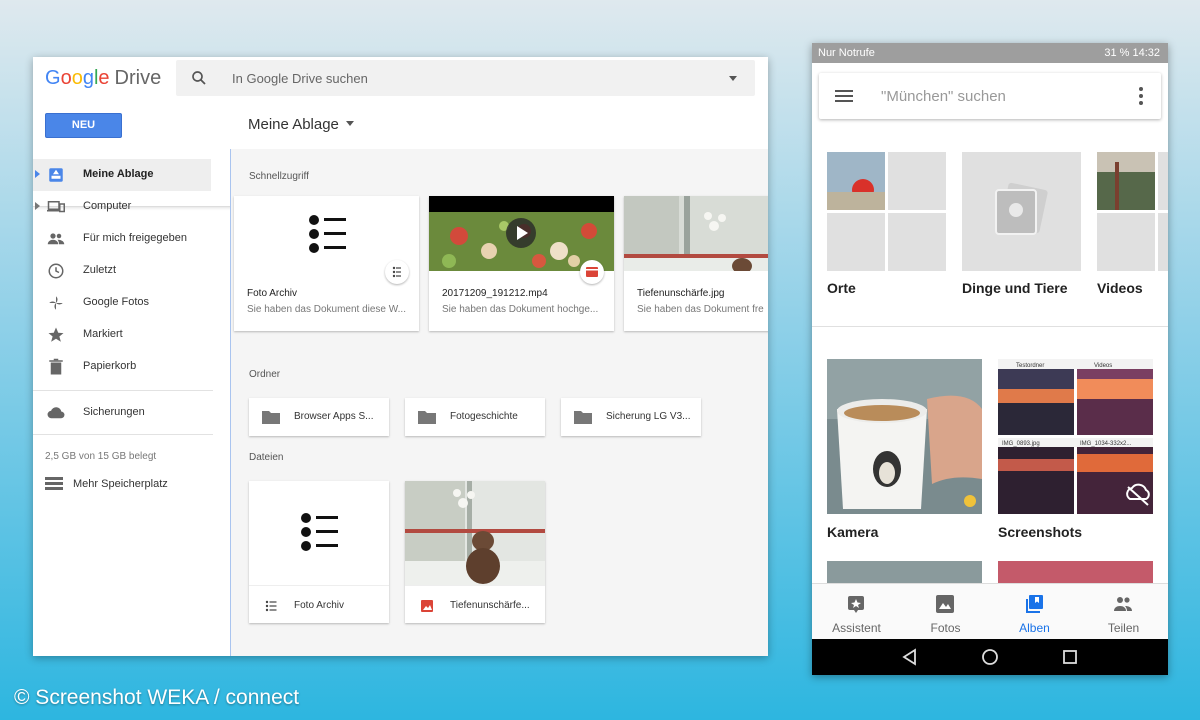 The image size is (1200, 720). What do you see at coordinates (114, 412) in the screenshot?
I see `sidebar-item-label: Sicherungen` at bounding box center [114, 412].